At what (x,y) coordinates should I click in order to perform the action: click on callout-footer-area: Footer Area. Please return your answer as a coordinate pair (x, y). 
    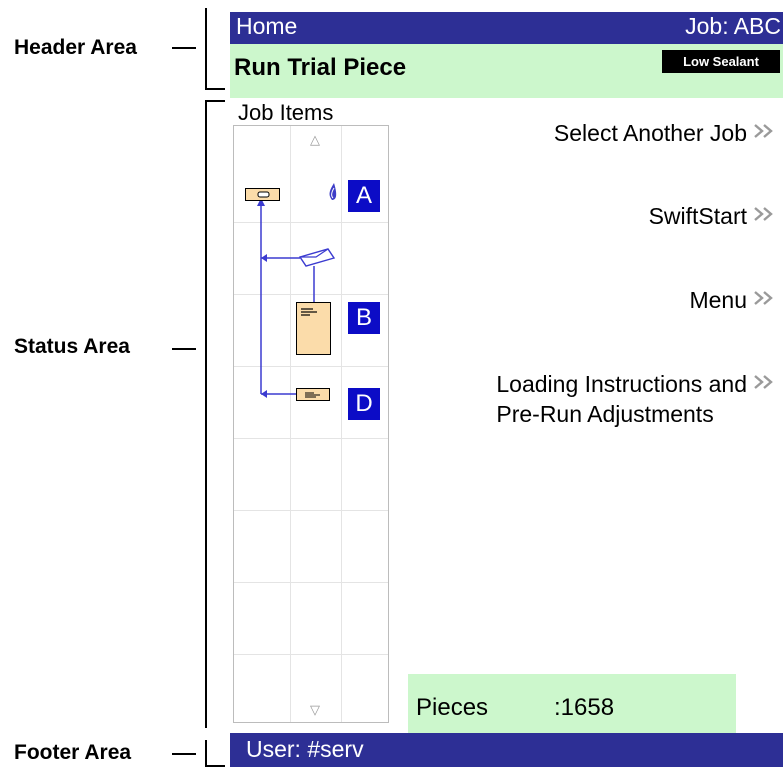
    Looking at the image, I should click on (73, 752).